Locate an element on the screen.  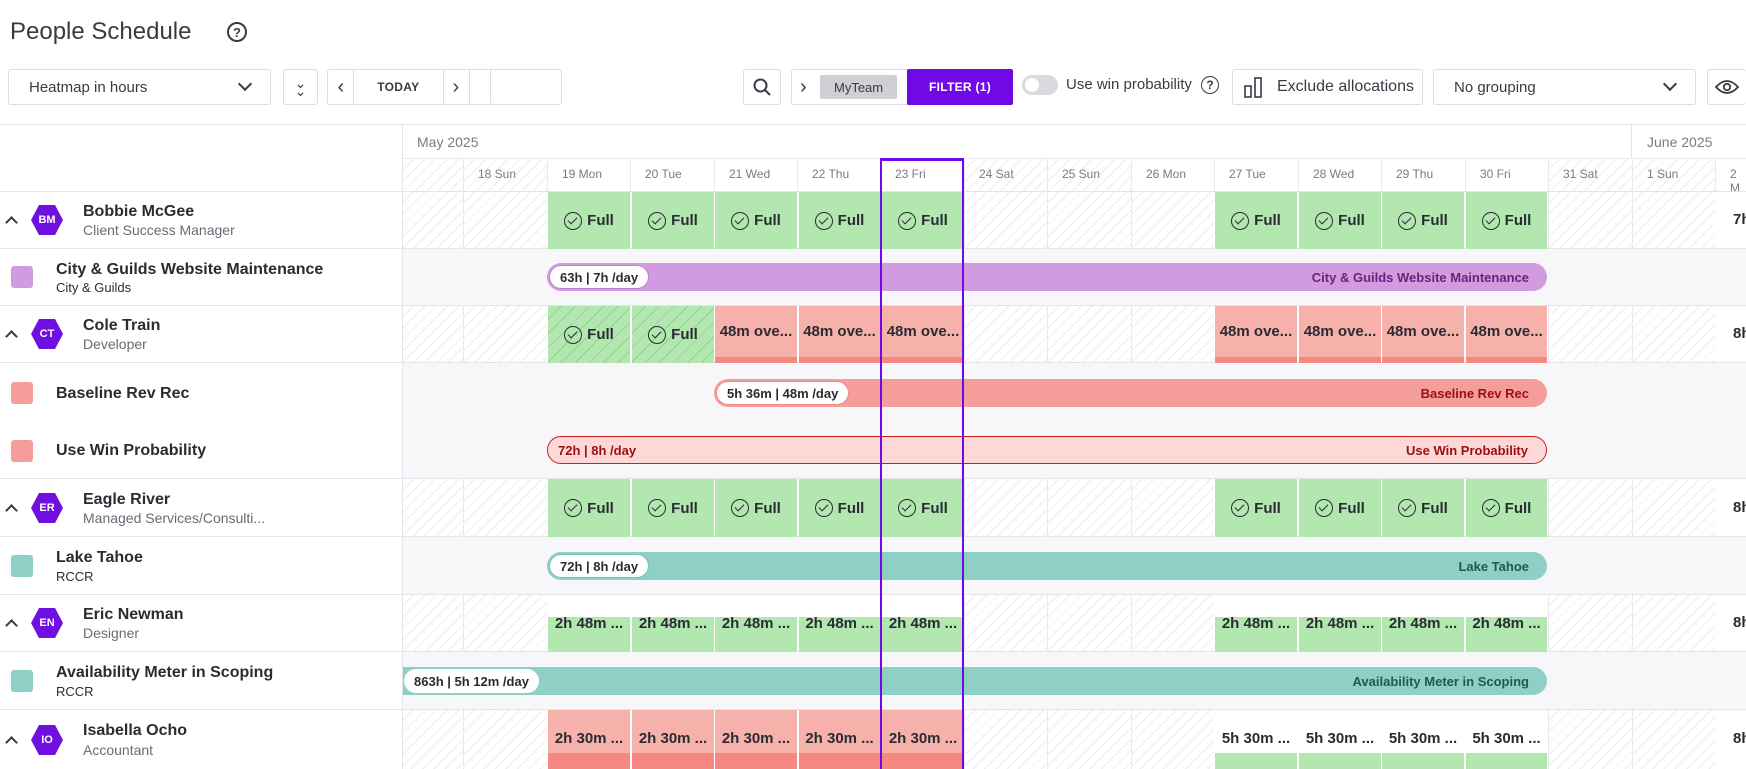
view-mode-value: Heatmap in hours is located at coordinates (88, 87).